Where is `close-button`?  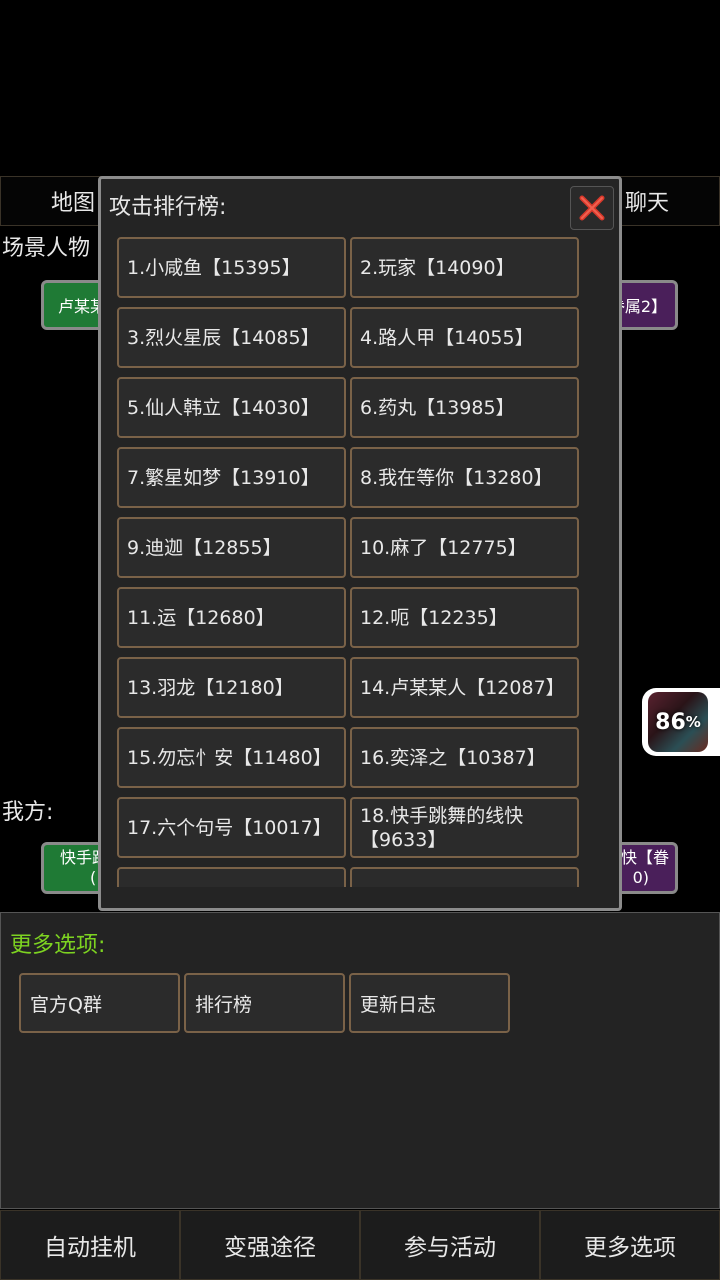 close-button is located at coordinates (592, 208).